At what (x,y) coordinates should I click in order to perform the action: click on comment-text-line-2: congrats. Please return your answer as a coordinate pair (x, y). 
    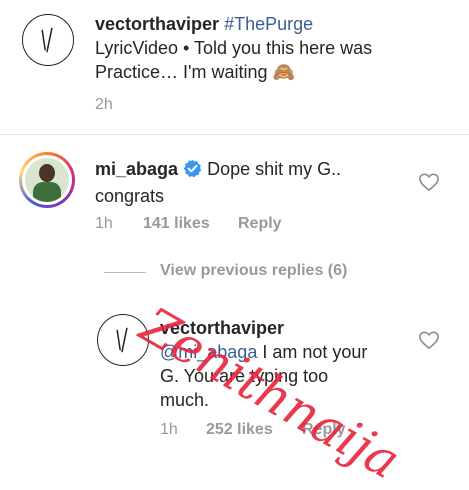
    Looking at the image, I should click on (130, 196).